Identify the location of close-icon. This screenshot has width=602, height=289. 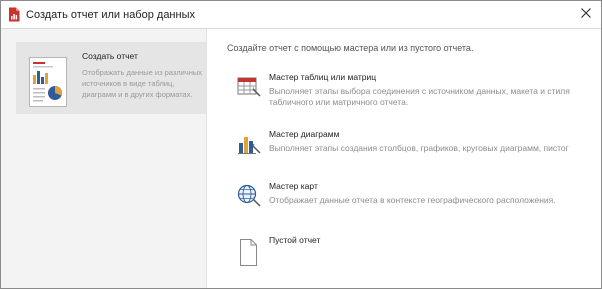
(586, 14).